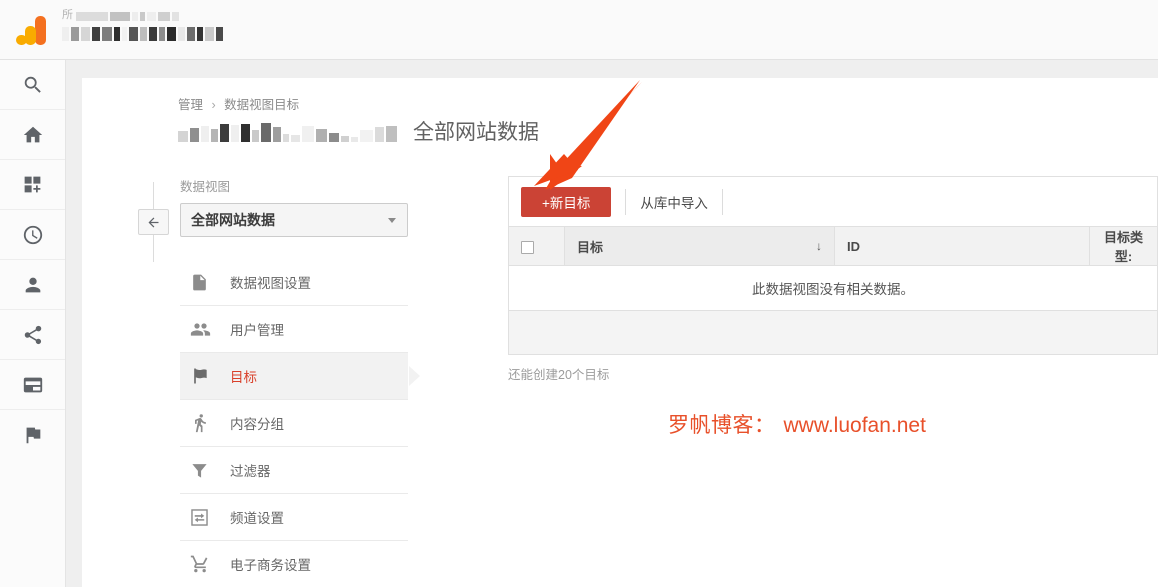  Describe the element at coordinates (566, 201) in the screenshot. I see `new-goal-button: +新目标` at that location.